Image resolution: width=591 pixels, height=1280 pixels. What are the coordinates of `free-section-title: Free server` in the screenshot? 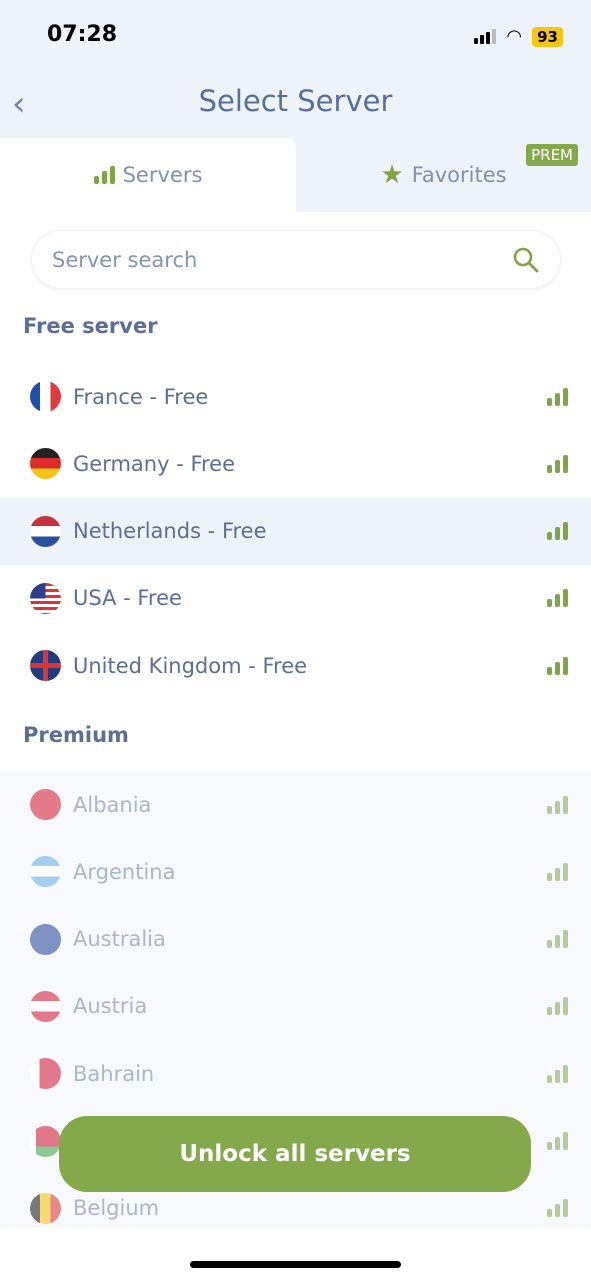 It's located at (90, 326).